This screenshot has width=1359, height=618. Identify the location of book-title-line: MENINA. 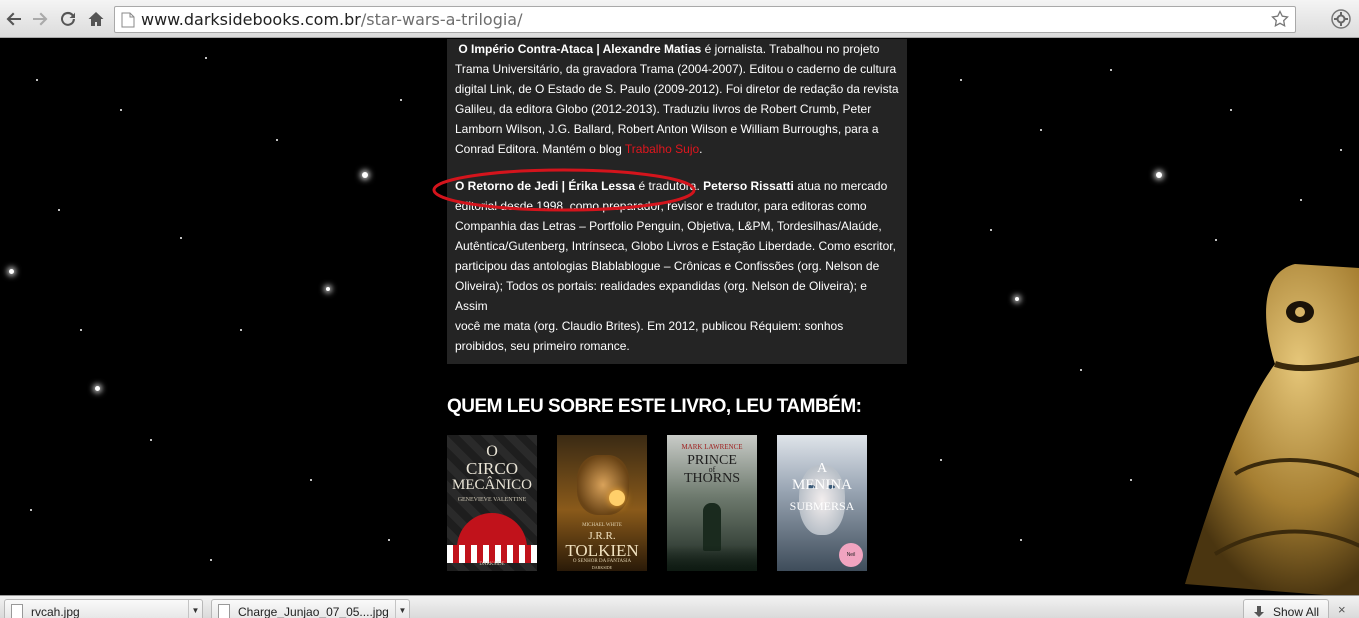
(822, 485).